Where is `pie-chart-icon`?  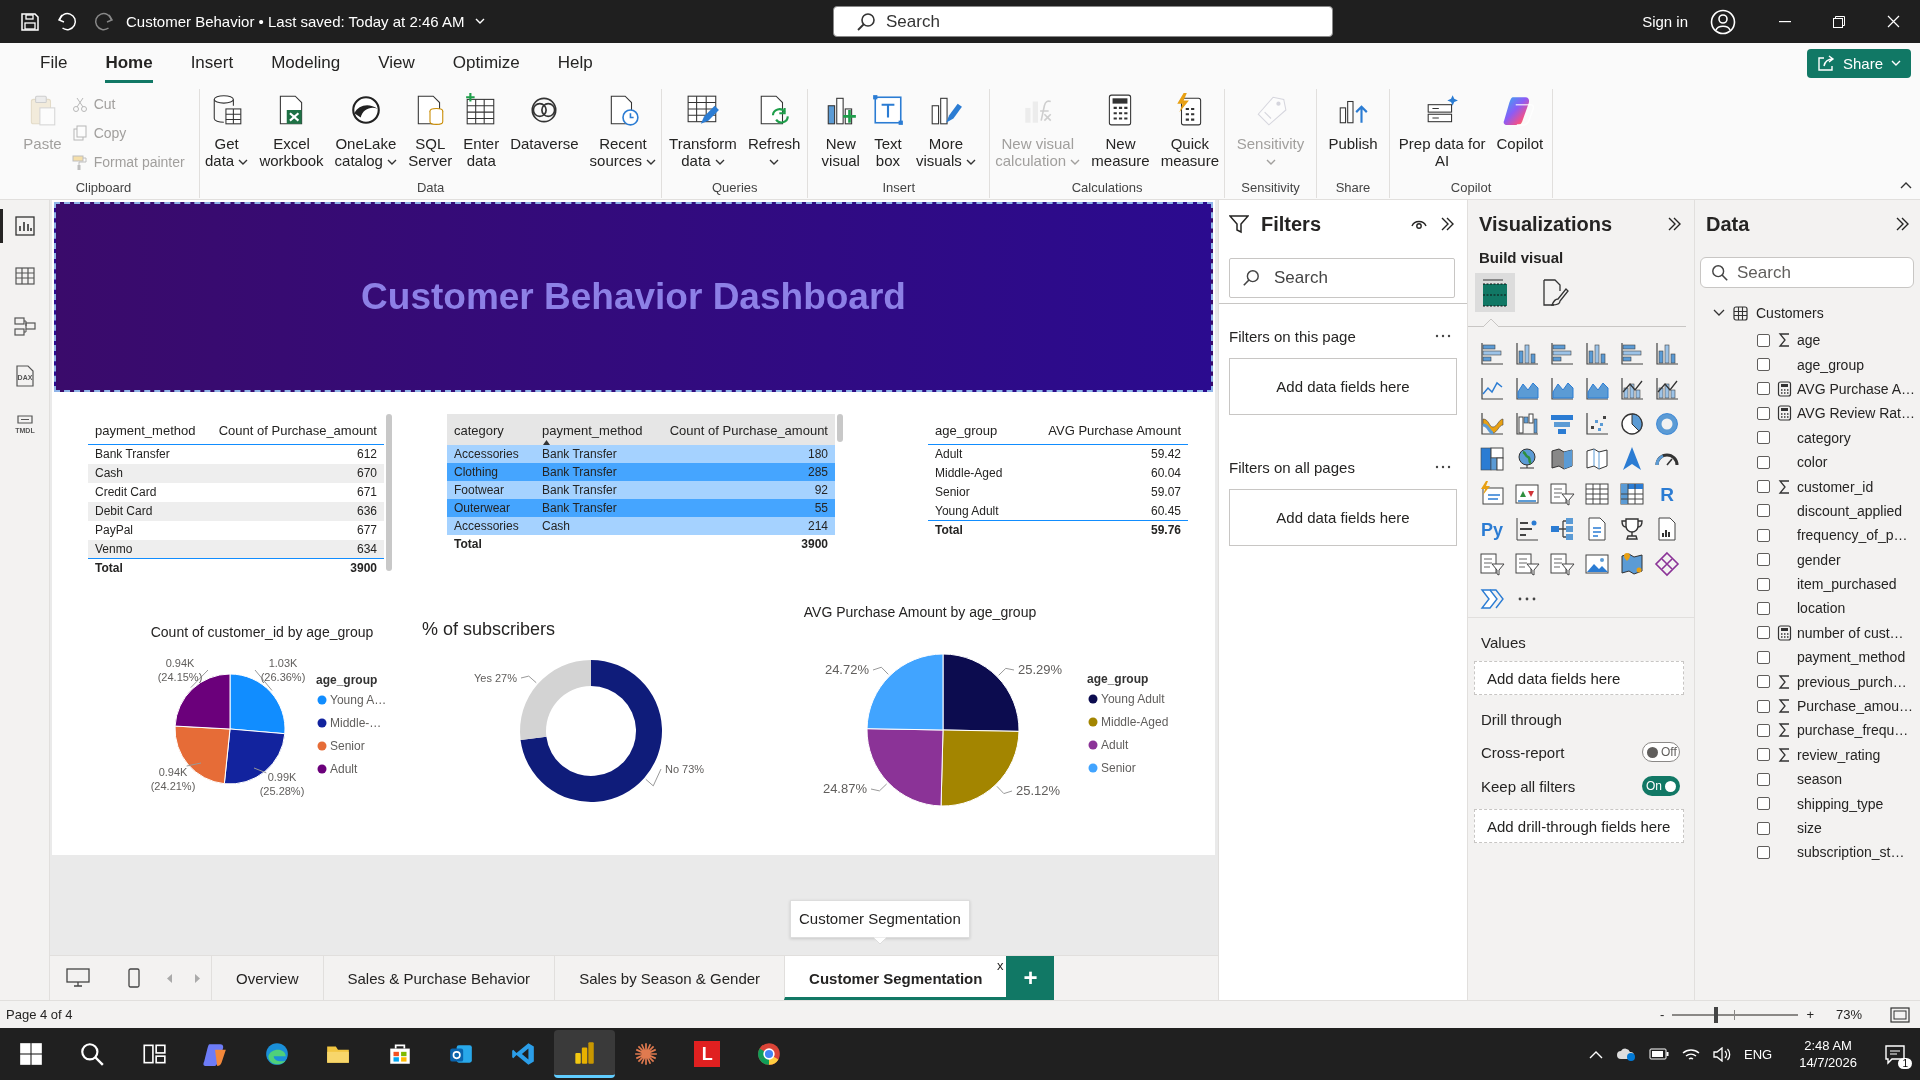 pie-chart-icon is located at coordinates (1631, 423).